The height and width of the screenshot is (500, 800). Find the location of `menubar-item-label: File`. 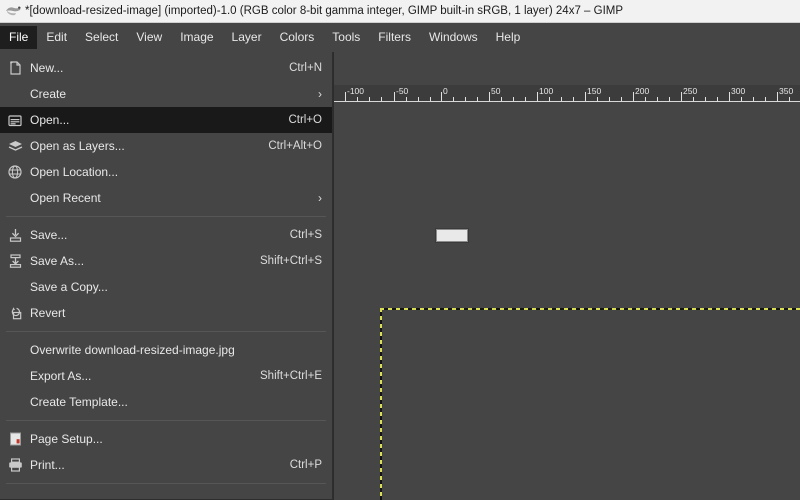

menubar-item-label: File is located at coordinates (19, 37).